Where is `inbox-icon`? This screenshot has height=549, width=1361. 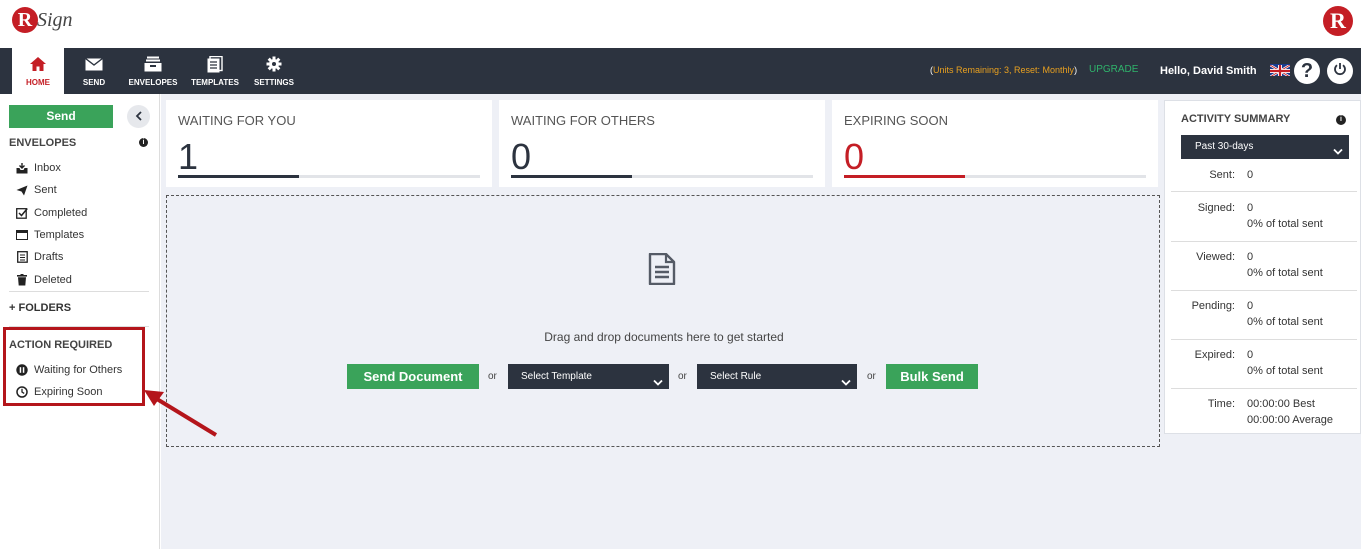 inbox-icon is located at coordinates (22, 168).